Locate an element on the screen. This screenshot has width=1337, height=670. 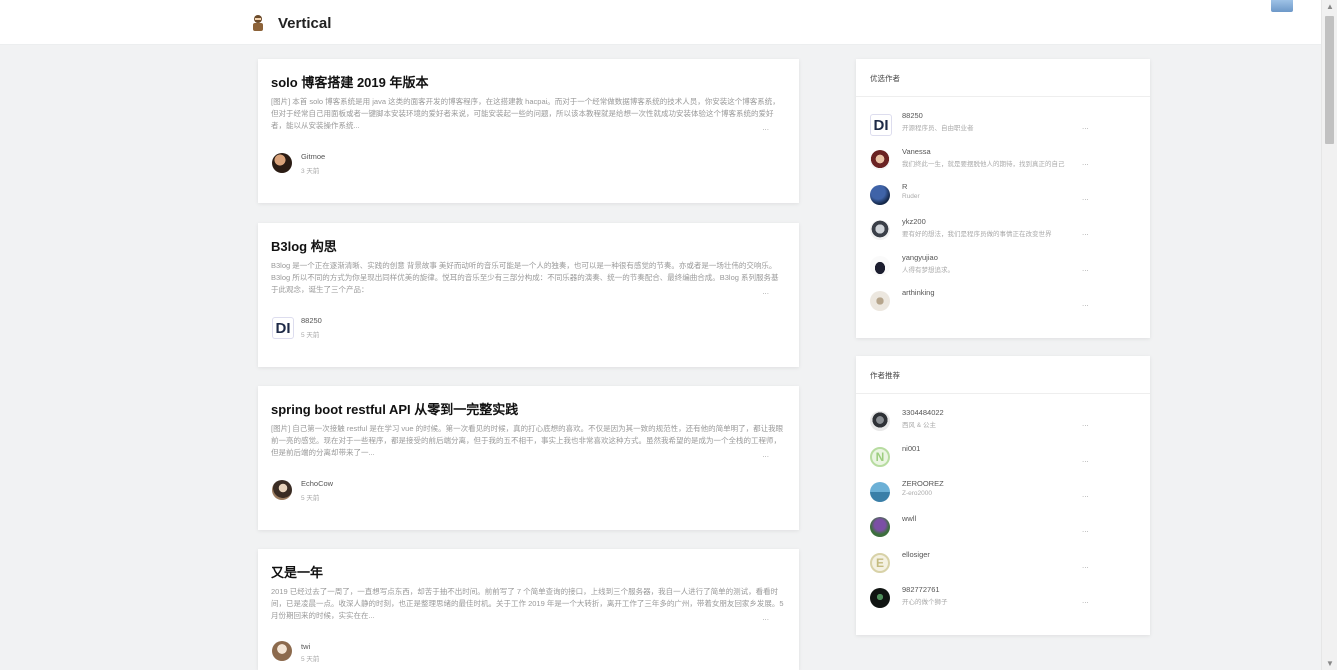
author-name: R is located at coordinates (904, 186).